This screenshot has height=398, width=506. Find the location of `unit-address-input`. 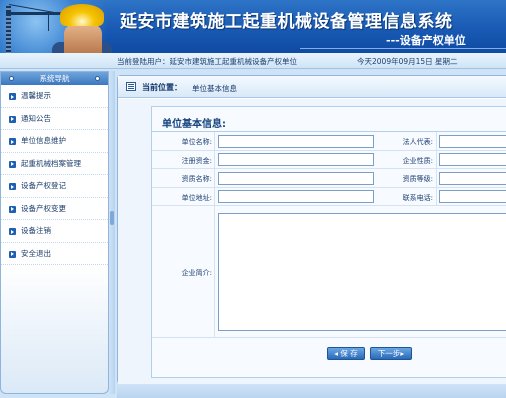

unit-address-input is located at coordinates (296, 196).